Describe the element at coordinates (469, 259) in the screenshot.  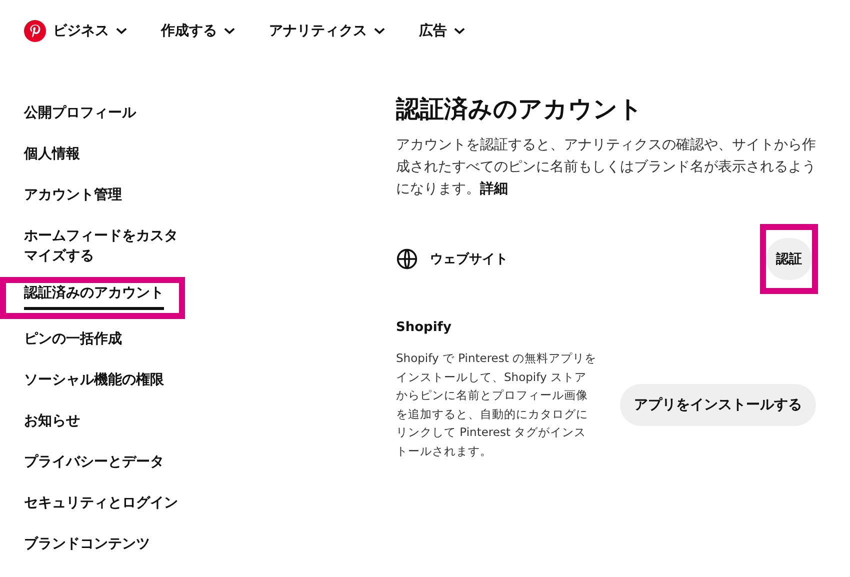
I see `website-label: ウェブサイト` at that location.